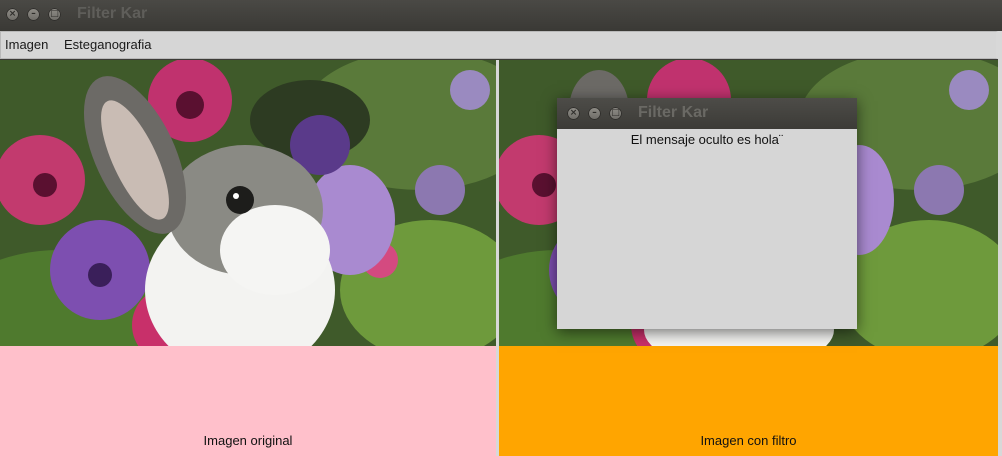 The height and width of the screenshot is (456, 1002). What do you see at coordinates (499, 45) in the screenshot?
I see `menu-bar: Imagen Esteganografia` at bounding box center [499, 45].